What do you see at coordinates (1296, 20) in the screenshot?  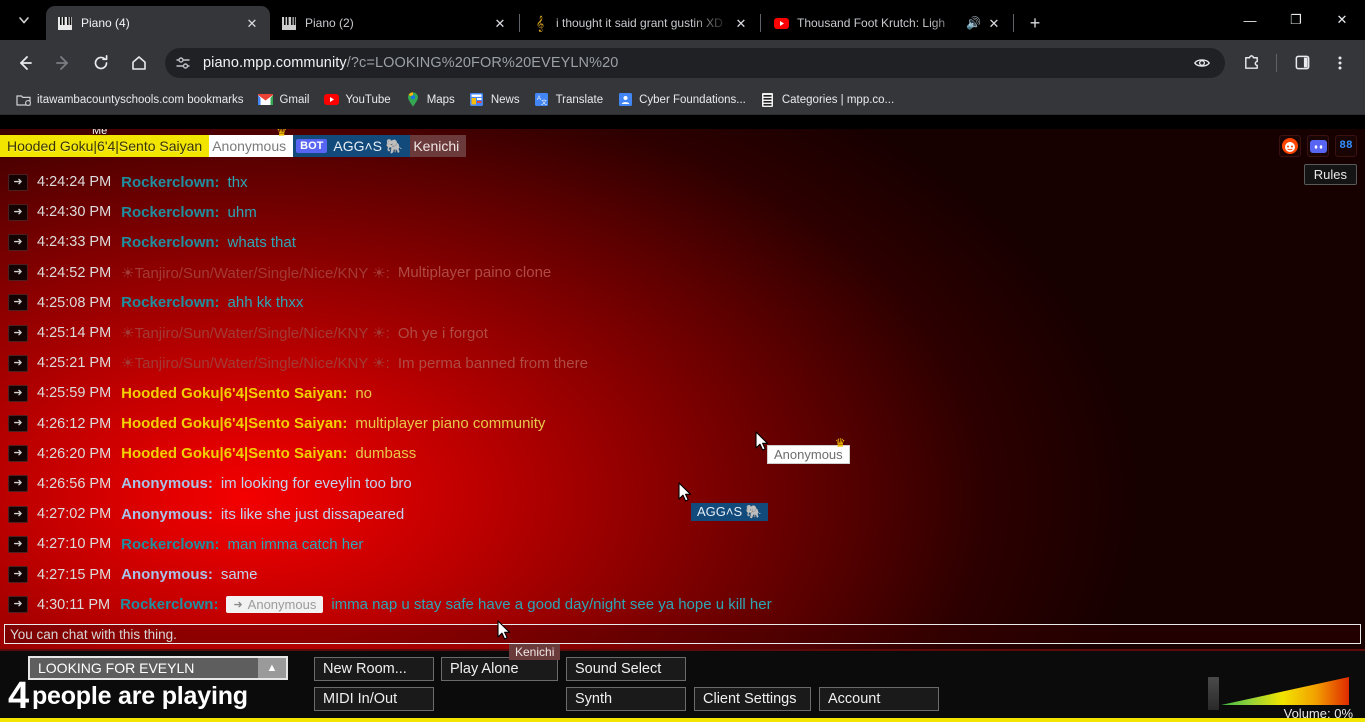 I see `maximize-icon: ❐` at bounding box center [1296, 20].